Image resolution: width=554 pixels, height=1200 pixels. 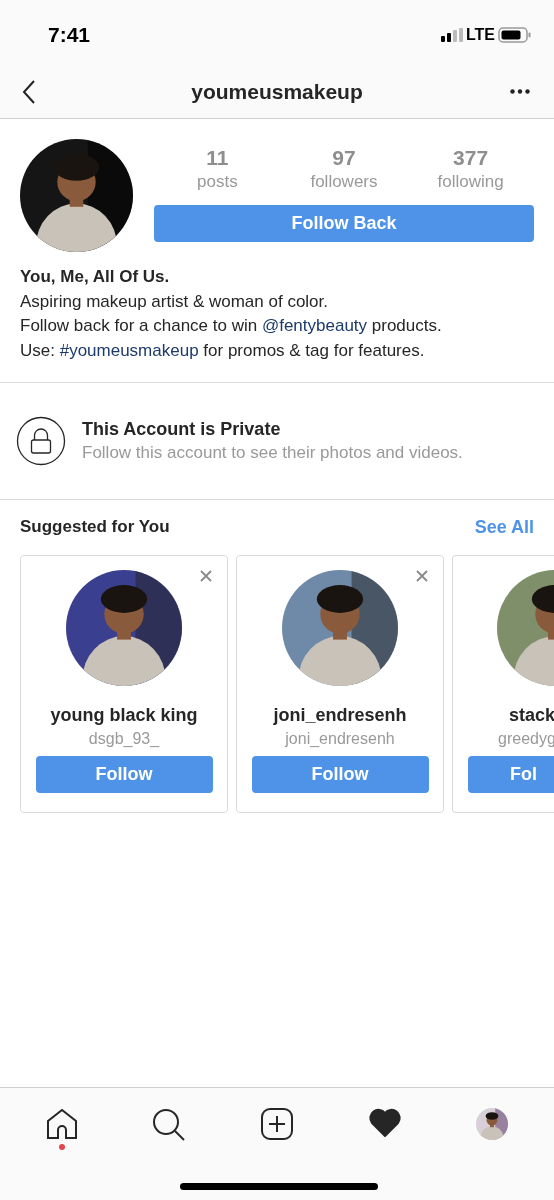 What do you see at coordinates (129, 350) in the screenshot?
I see `bio-link: #youmeusmakeup` at bounding box center [129, 350].